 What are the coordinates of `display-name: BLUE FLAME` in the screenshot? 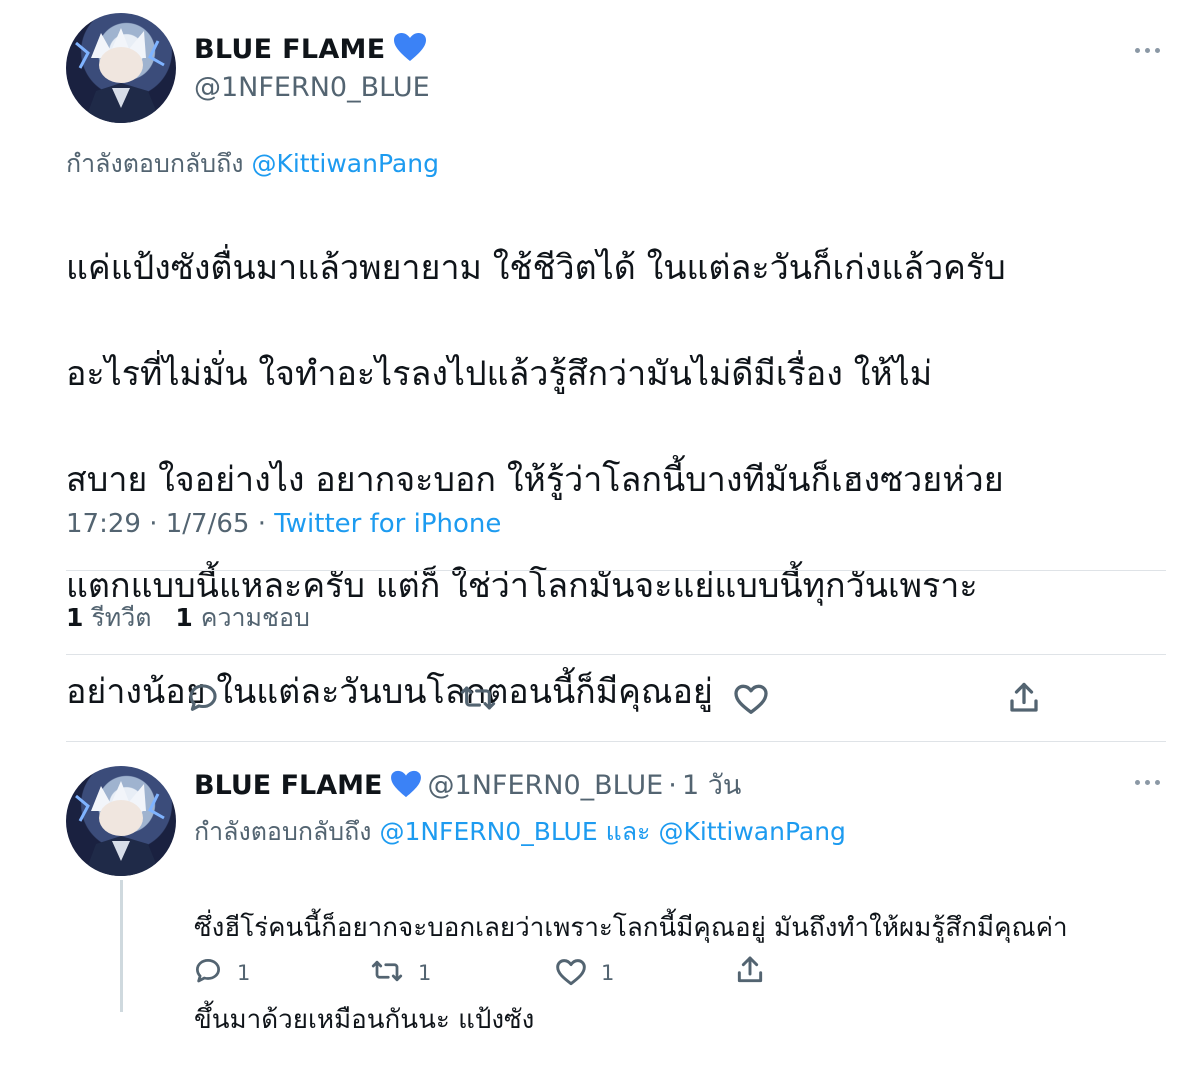 It's located at (289, 49).